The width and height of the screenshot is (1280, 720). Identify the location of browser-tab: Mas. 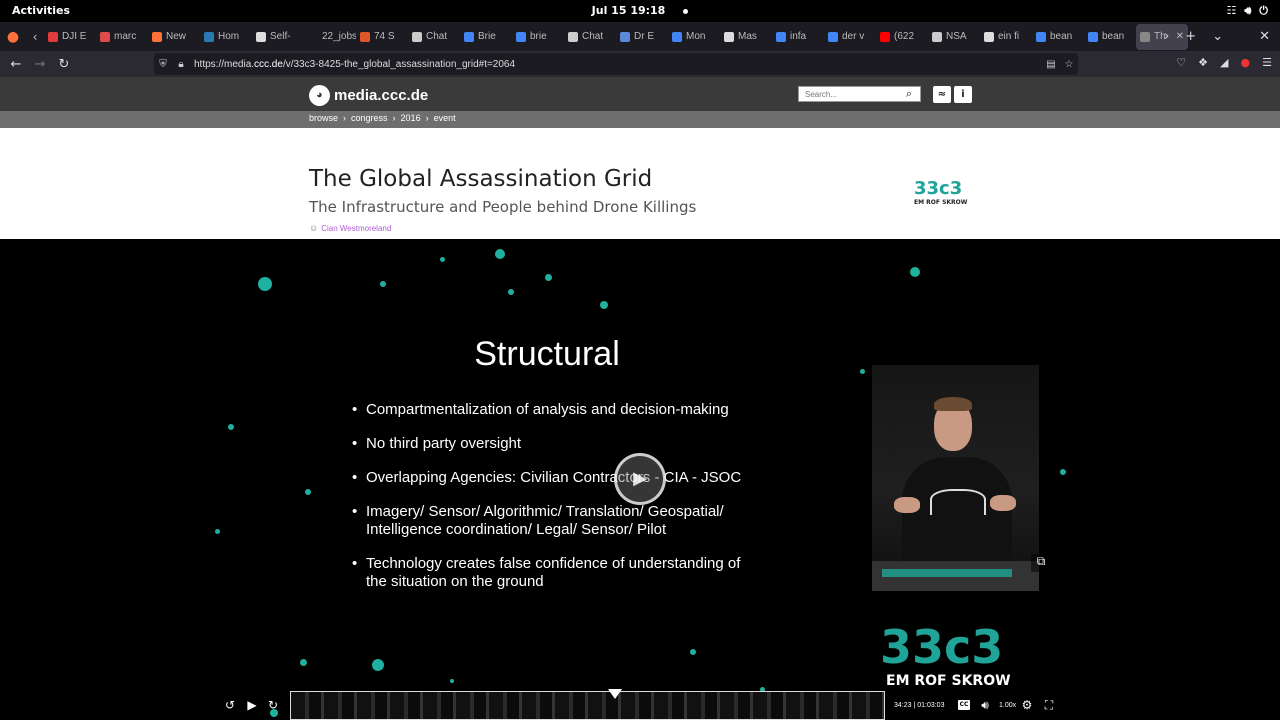
(746, 37).